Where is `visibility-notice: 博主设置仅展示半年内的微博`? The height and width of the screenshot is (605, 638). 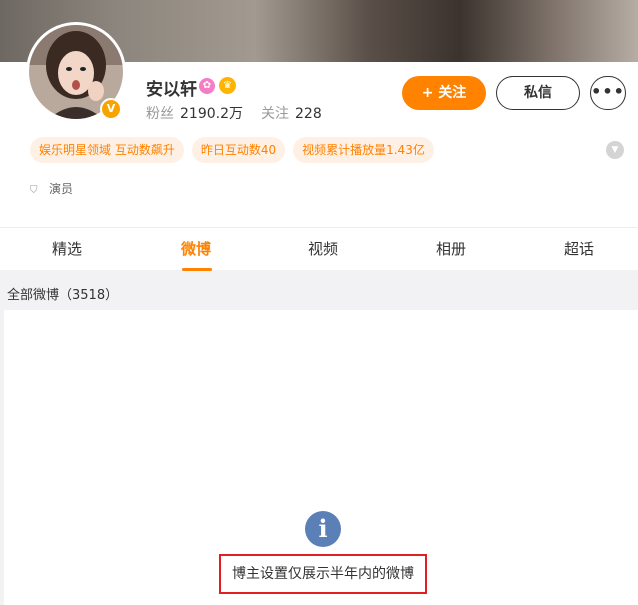
visibility-notice: 博主设置仅展示半年内的微博 is located at coordinates (323, 574).